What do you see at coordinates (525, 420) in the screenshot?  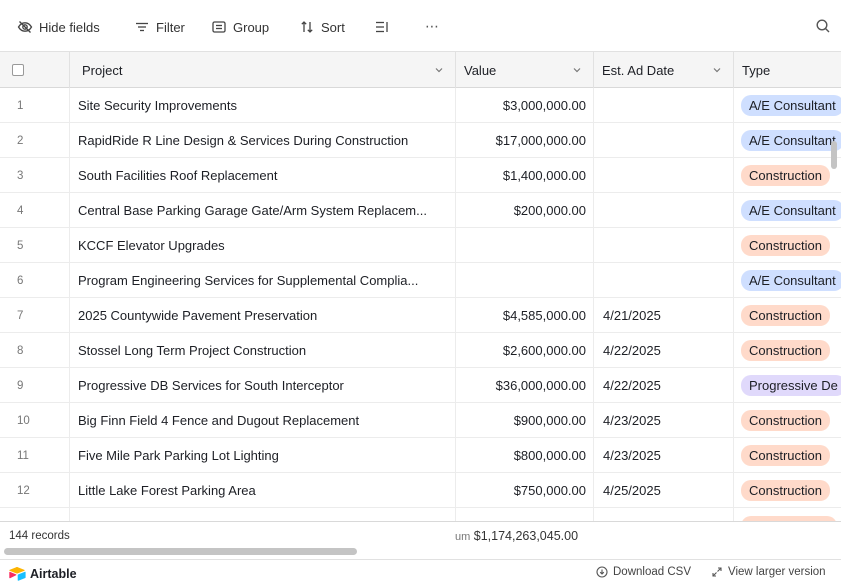 I see `value-cell: $900,000.00` at bounding box center [525, 420].